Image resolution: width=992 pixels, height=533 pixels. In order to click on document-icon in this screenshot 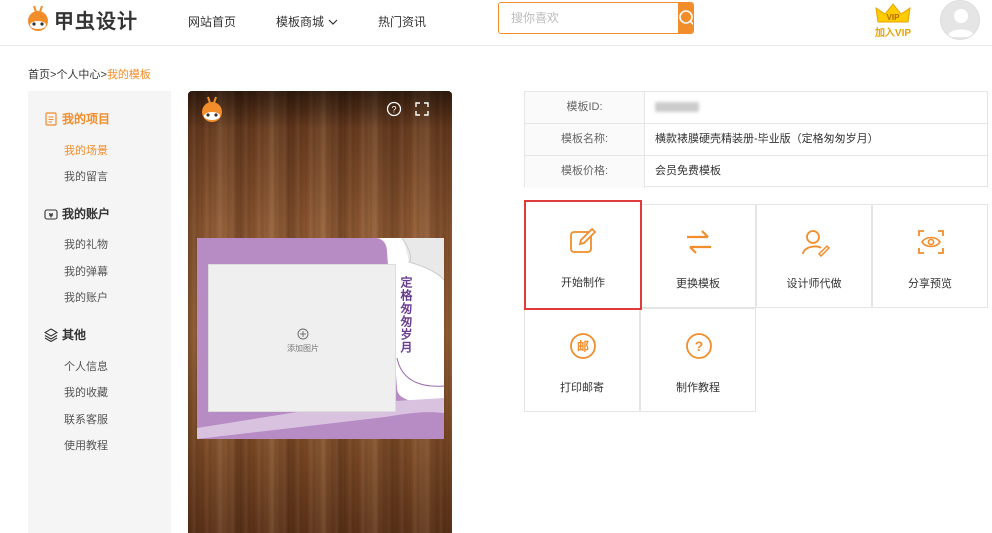, I will do `click(51, 118)`.